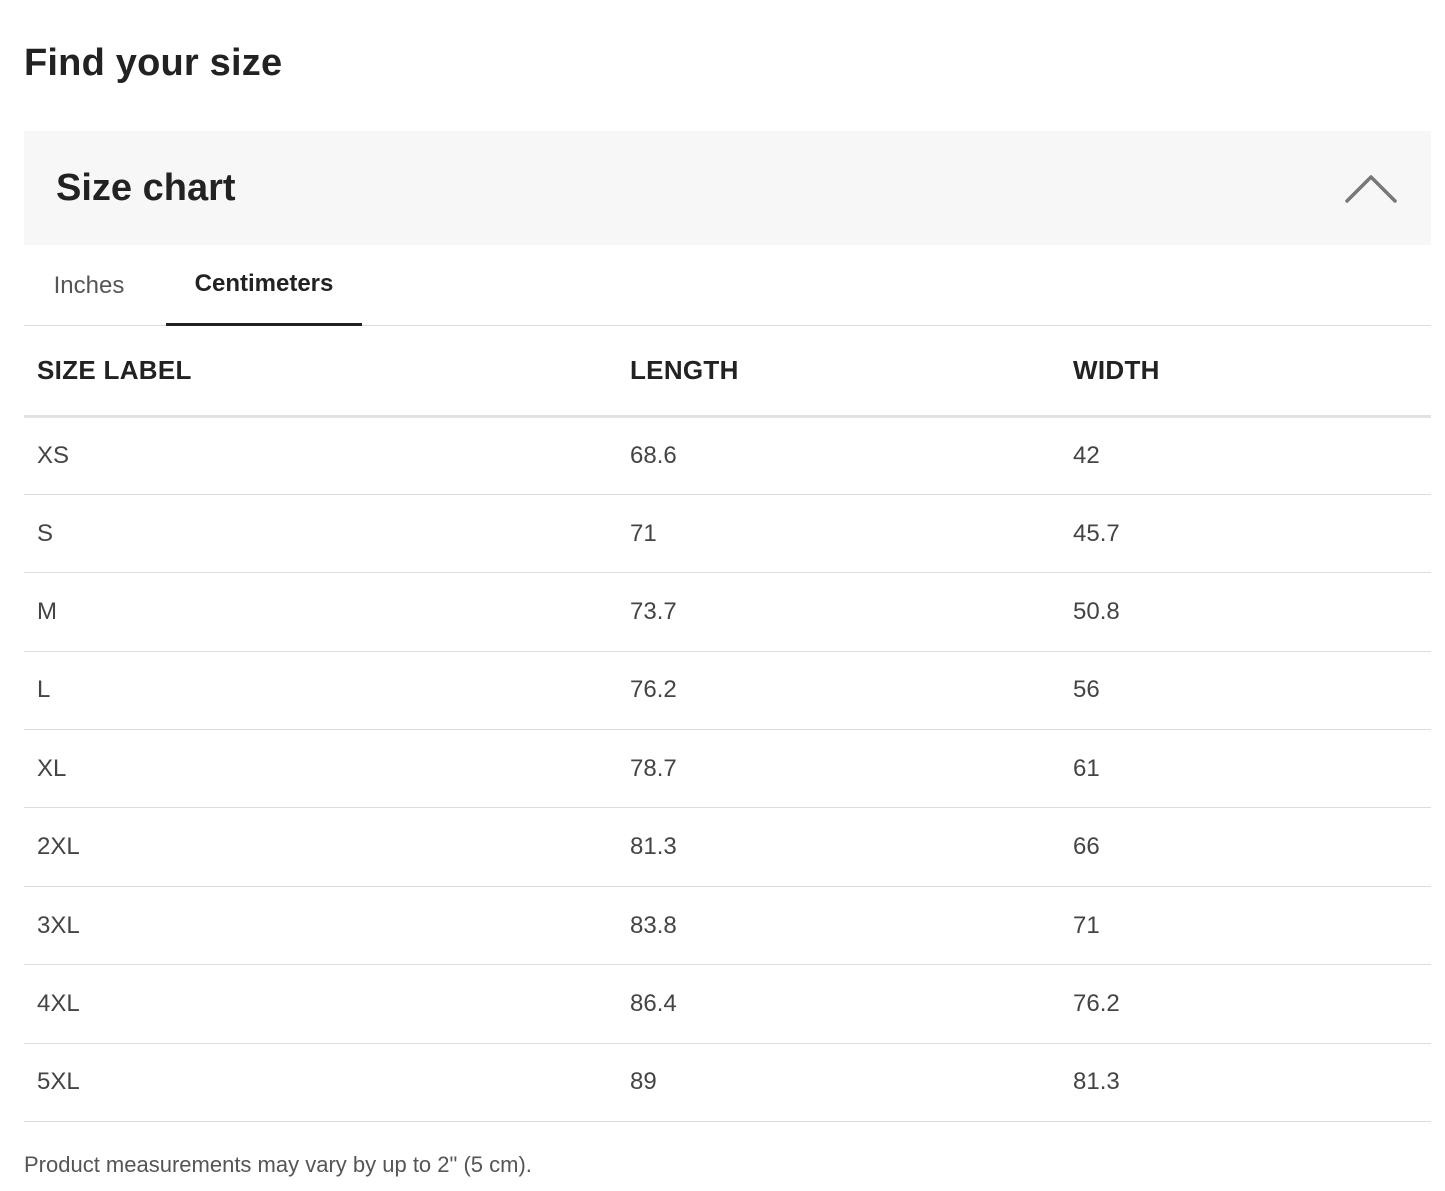  I want to click on chevron-up-icon, so click(1371, 188).